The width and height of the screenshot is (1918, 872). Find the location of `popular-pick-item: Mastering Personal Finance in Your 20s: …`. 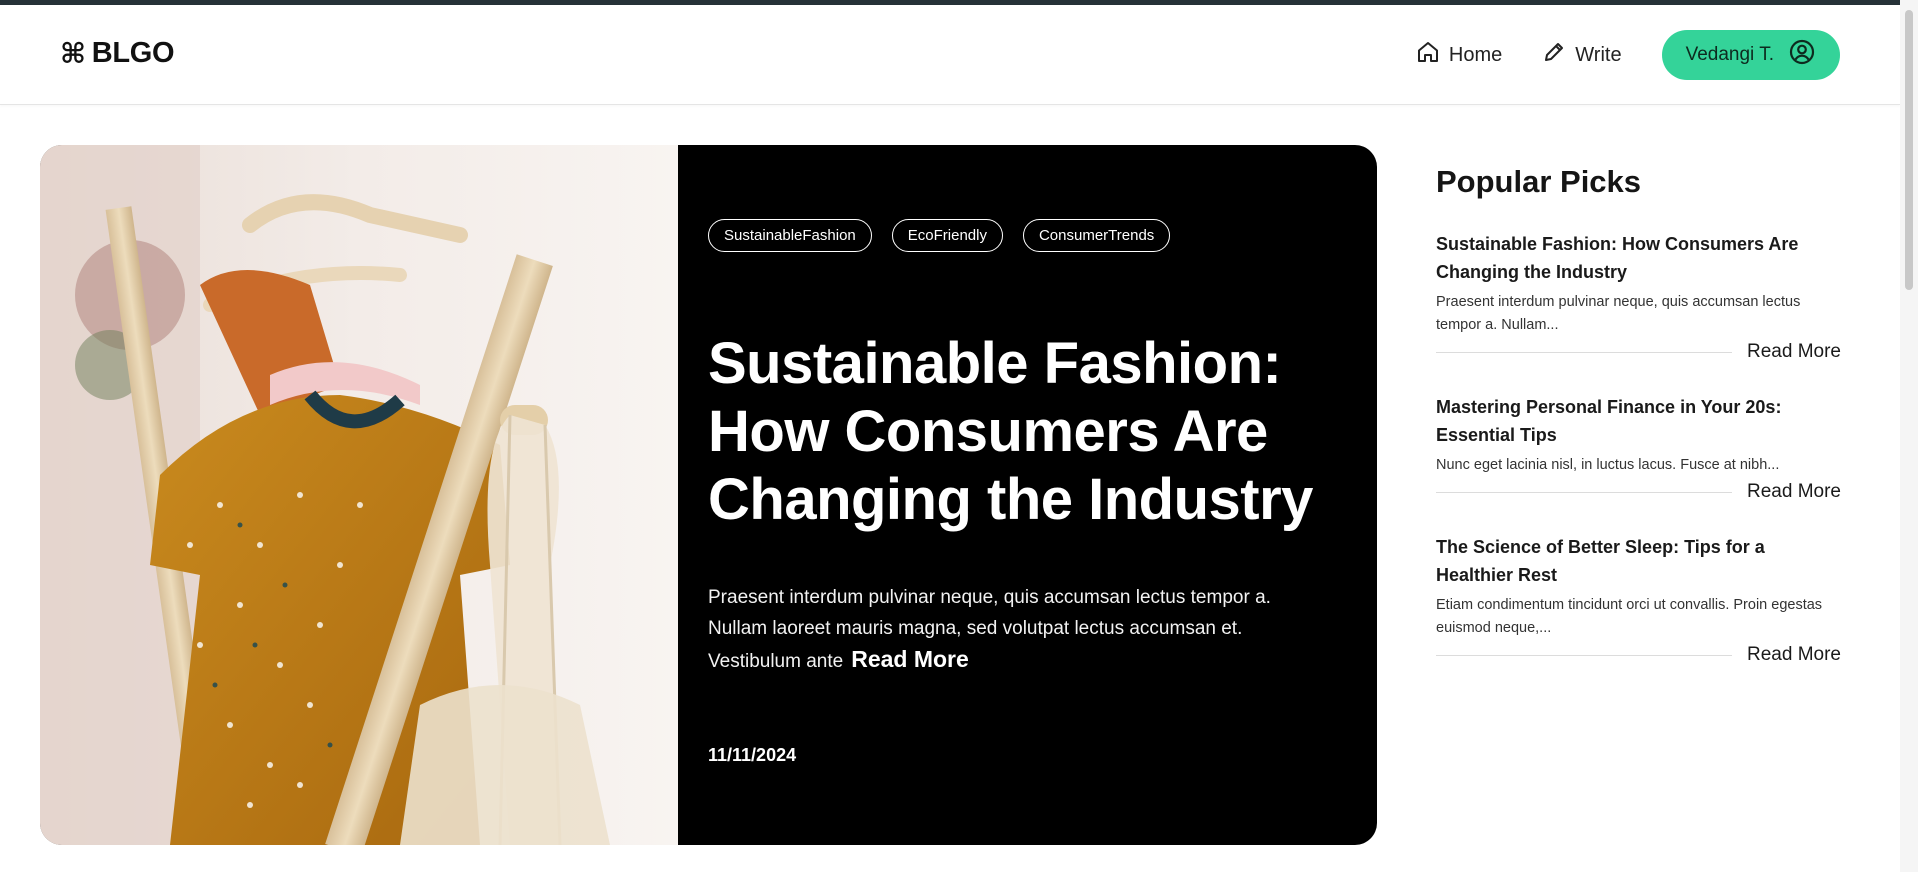

popular-pick-item: Mastering Personal Finance in Your 20s: … is located at coordinates (1638, 448).